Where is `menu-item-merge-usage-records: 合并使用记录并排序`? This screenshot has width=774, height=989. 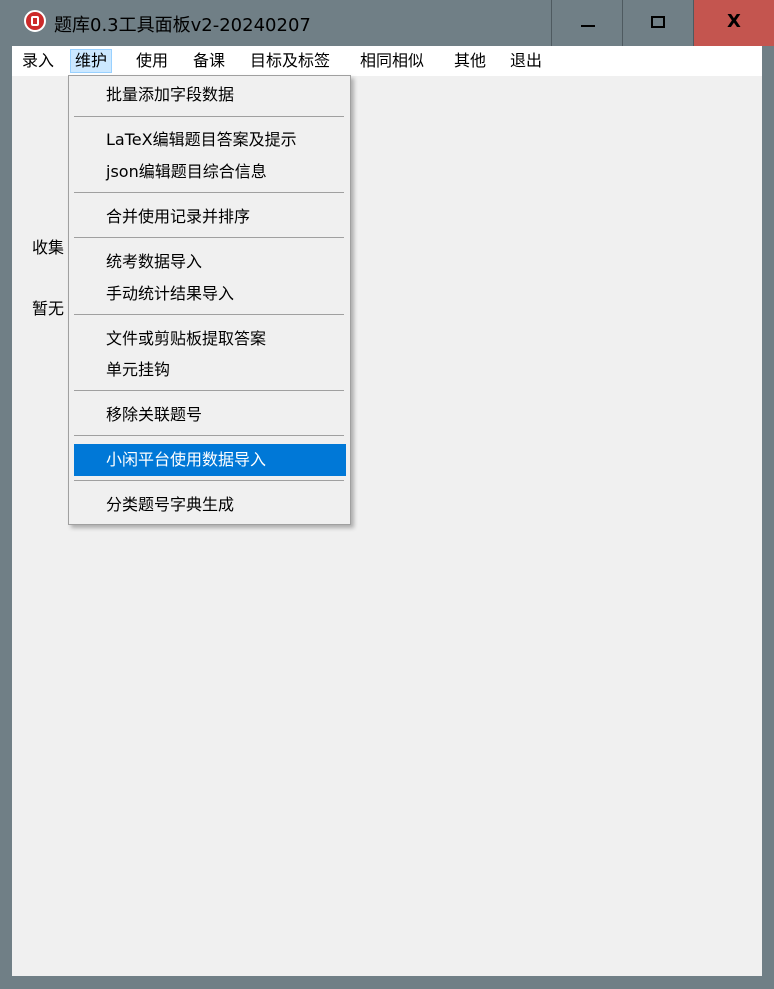
menu-item-merge-usage-records: 合并使用记录并排序 is located at coordinates (210, 217).